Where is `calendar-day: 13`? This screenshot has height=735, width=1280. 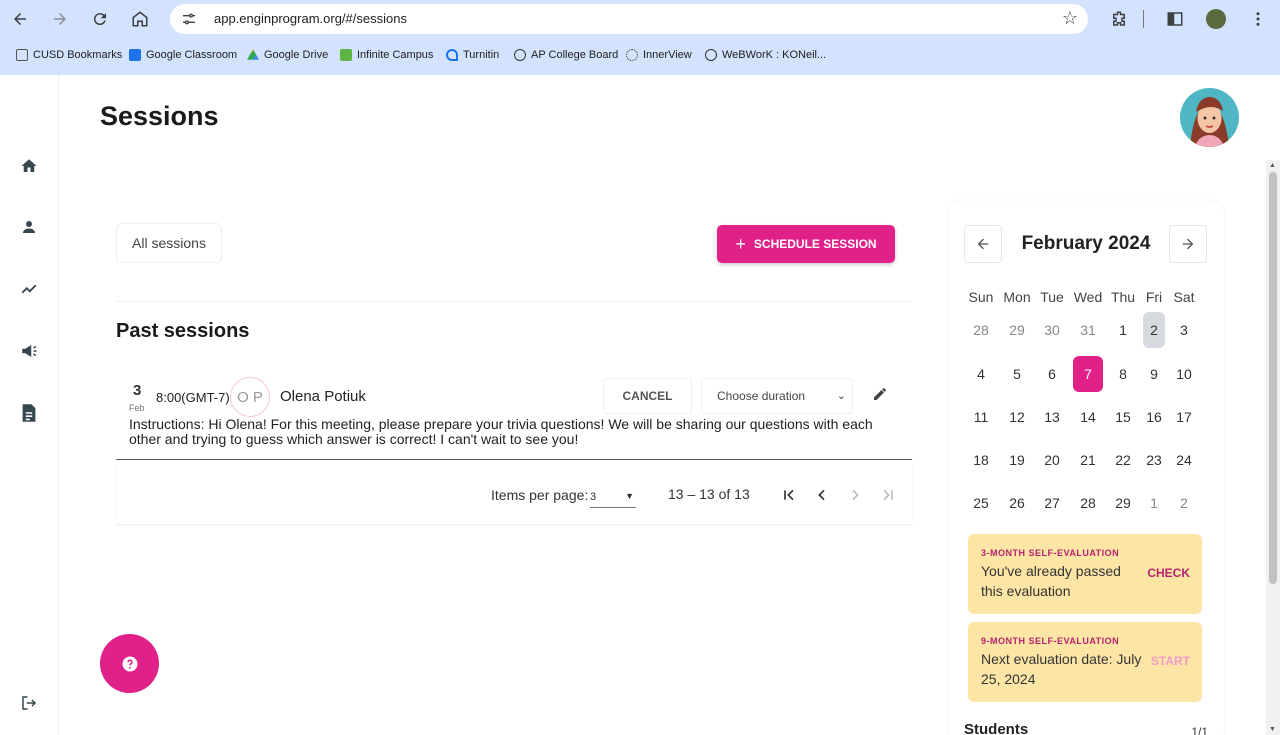
calendar-day: 13 is located at coordinates (1052, 417).